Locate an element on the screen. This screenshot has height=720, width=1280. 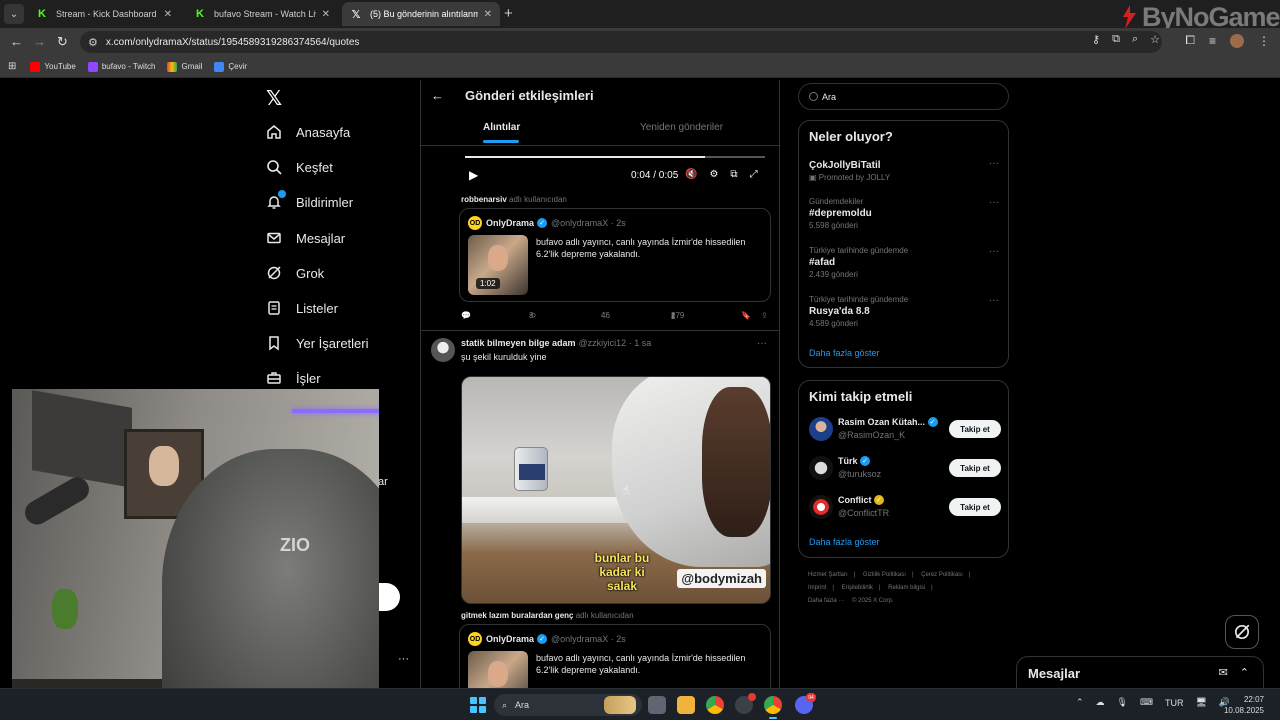
chrome-icon is located at coordinates (715, 705).